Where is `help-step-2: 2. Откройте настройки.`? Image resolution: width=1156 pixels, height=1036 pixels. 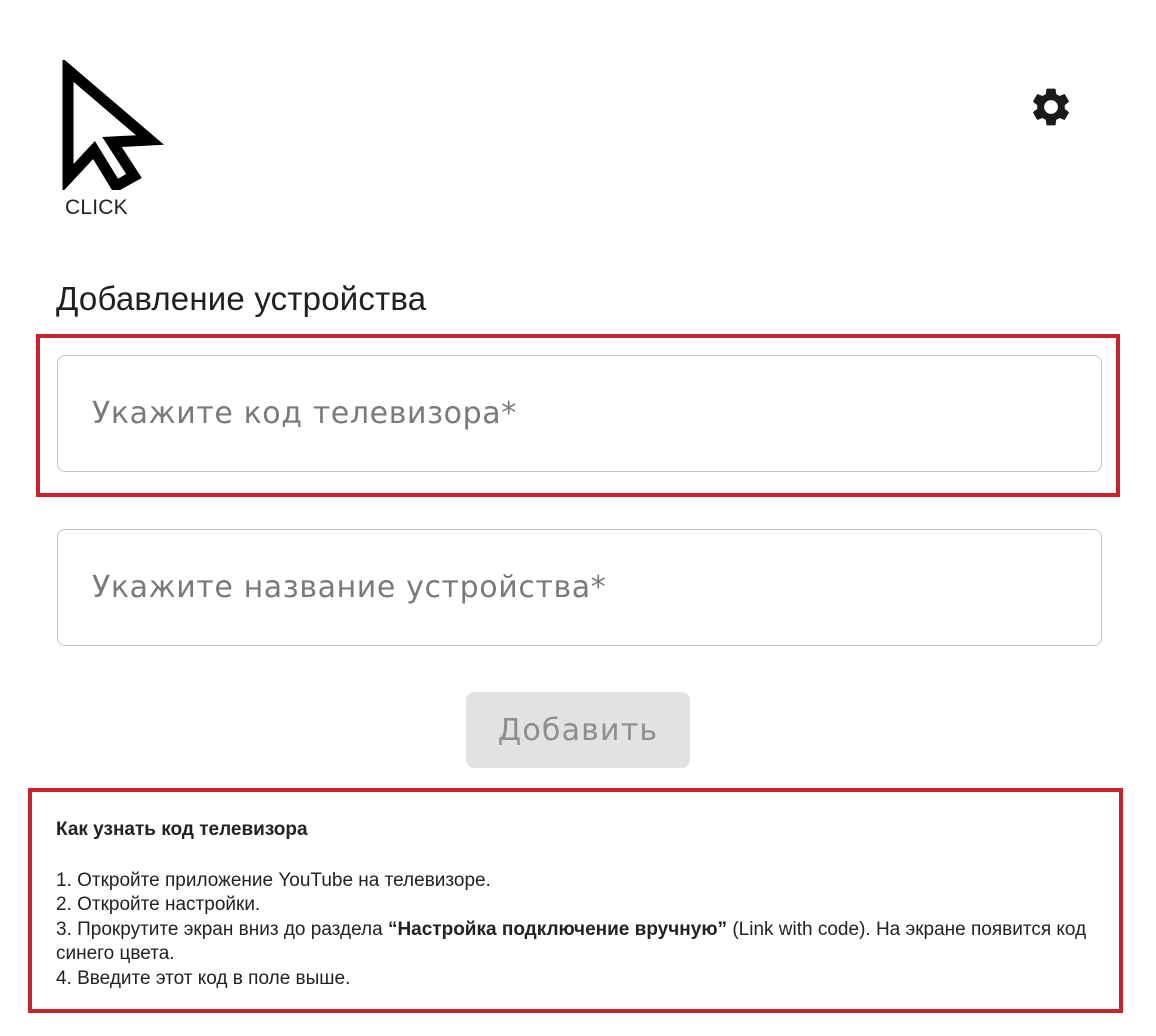 help-step-2: 2. Откройте настройки. is located at coordinates (158, 904).